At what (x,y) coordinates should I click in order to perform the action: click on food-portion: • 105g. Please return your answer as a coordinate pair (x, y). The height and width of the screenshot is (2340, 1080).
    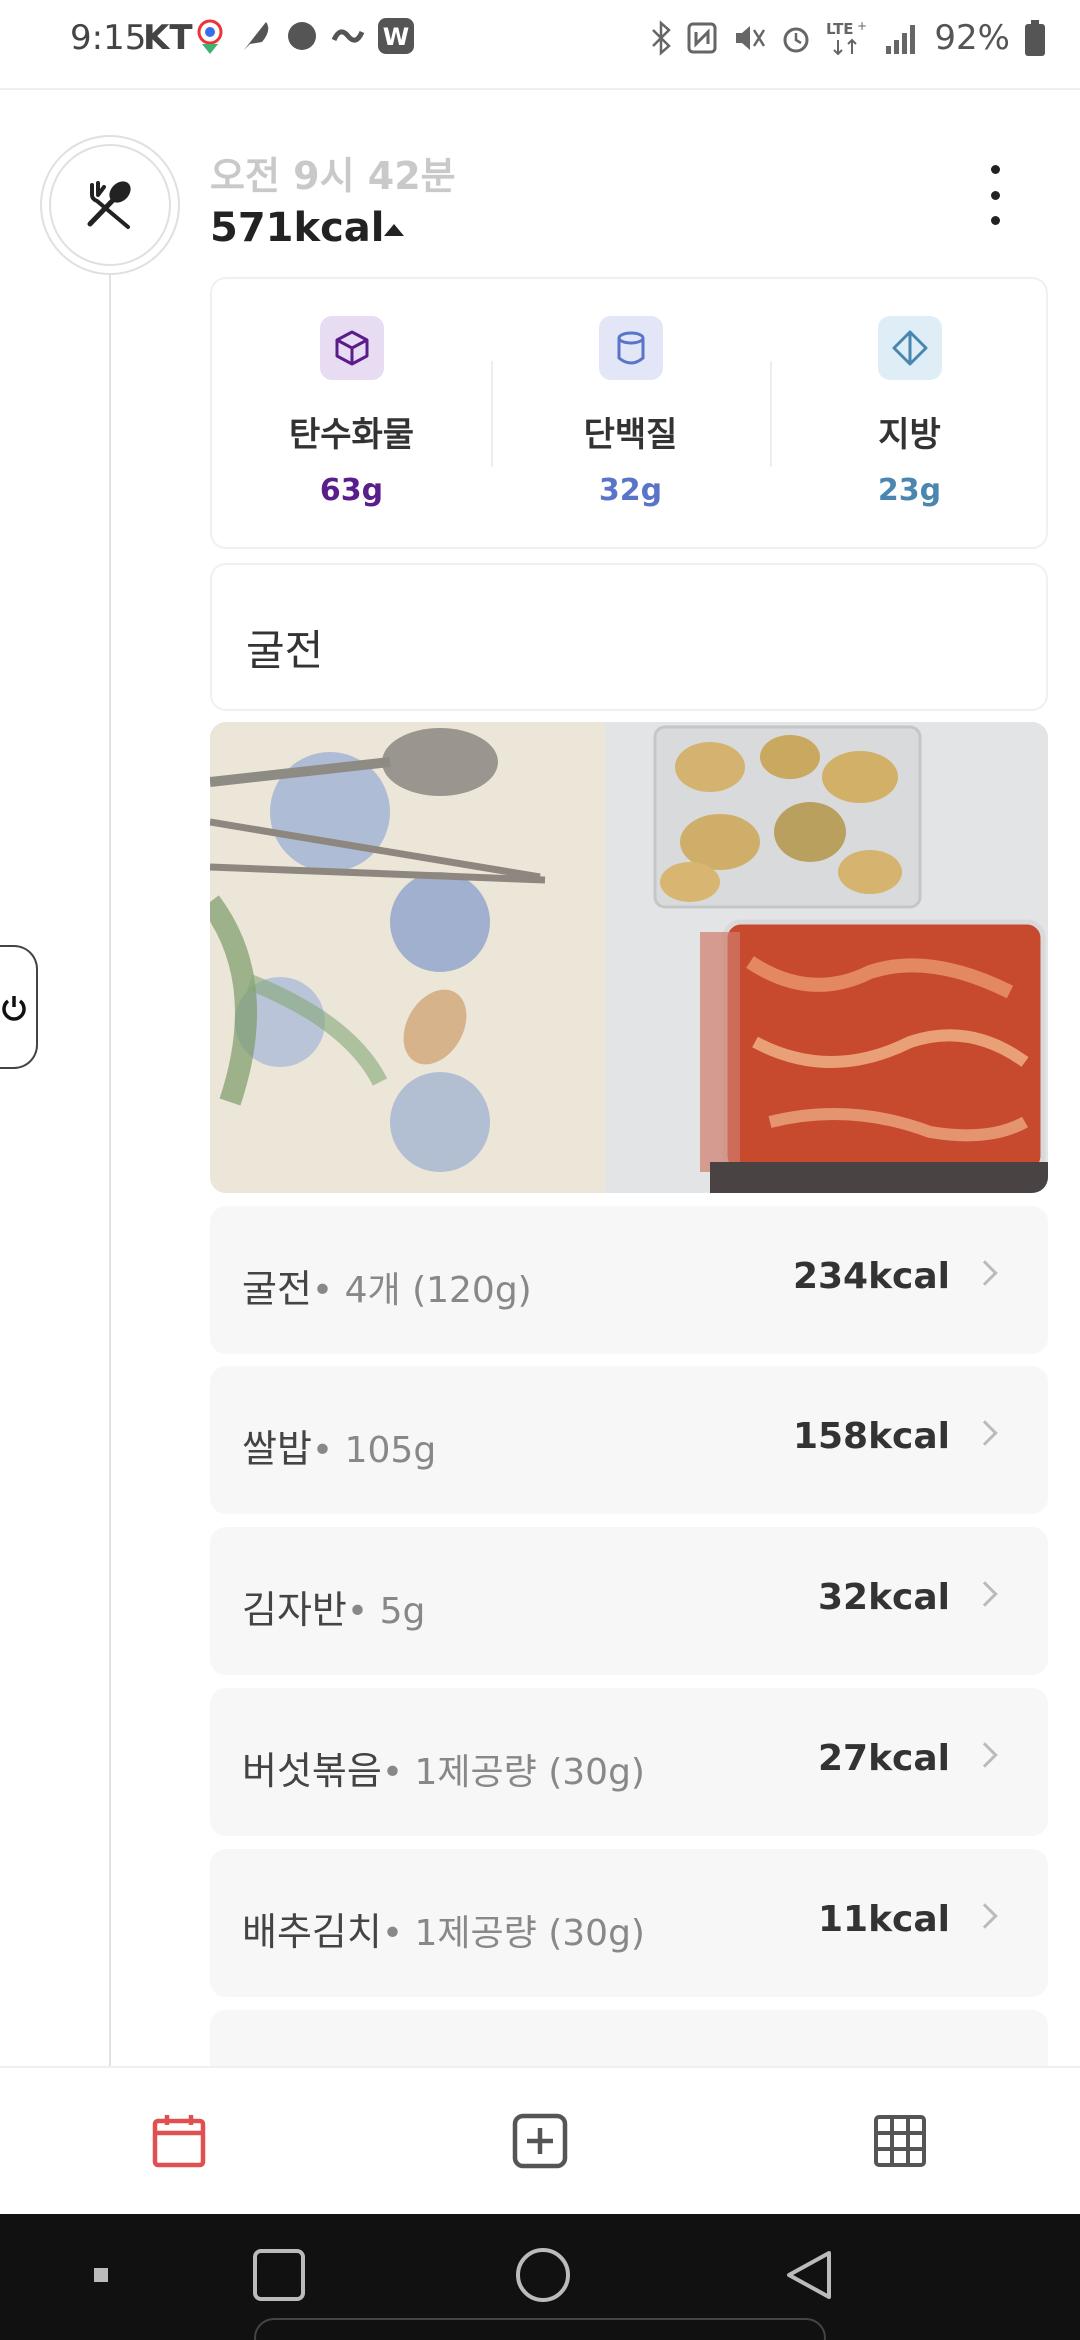
    Looking at the image, I should click on (374, 1450).